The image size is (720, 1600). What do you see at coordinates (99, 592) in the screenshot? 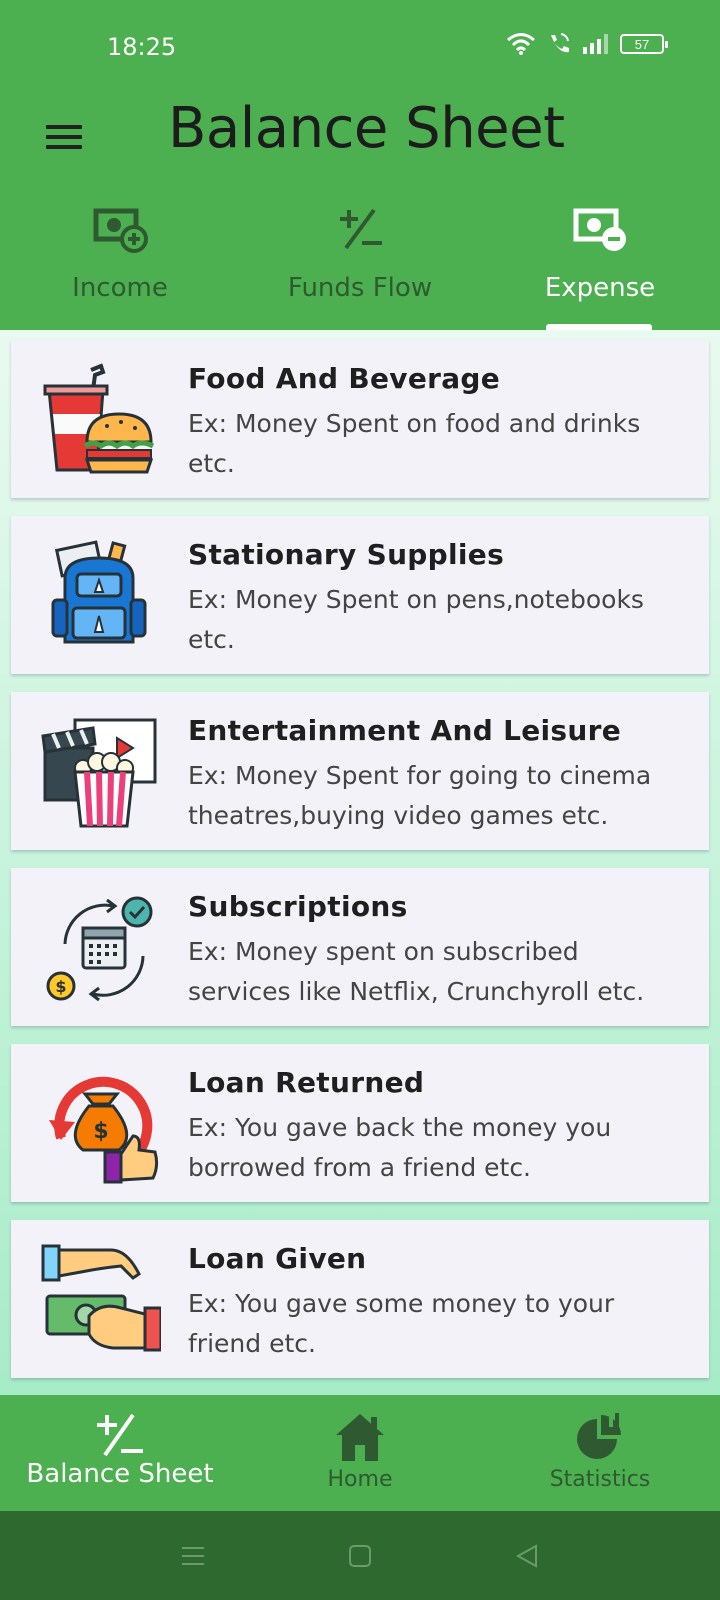
I see `backpack-icon` at bounding box center [99, 592].